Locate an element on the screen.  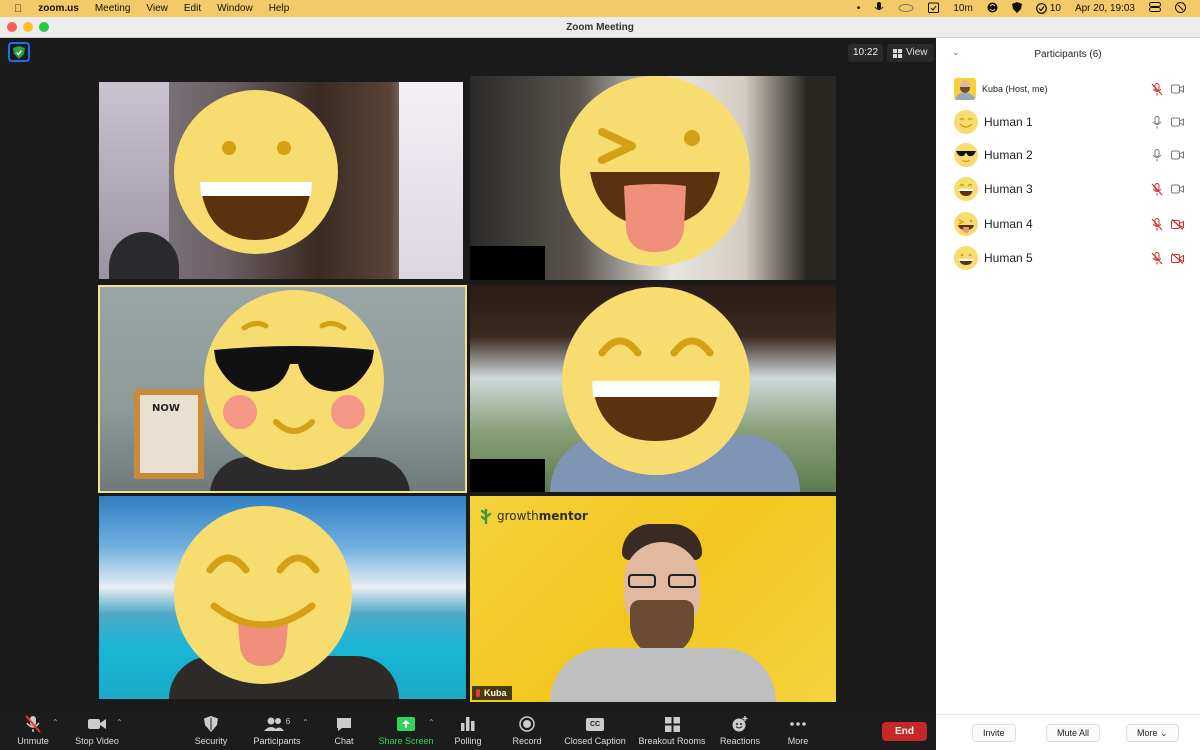
closed-caption-label: Closed Caption is located at coordinates (595, 741).